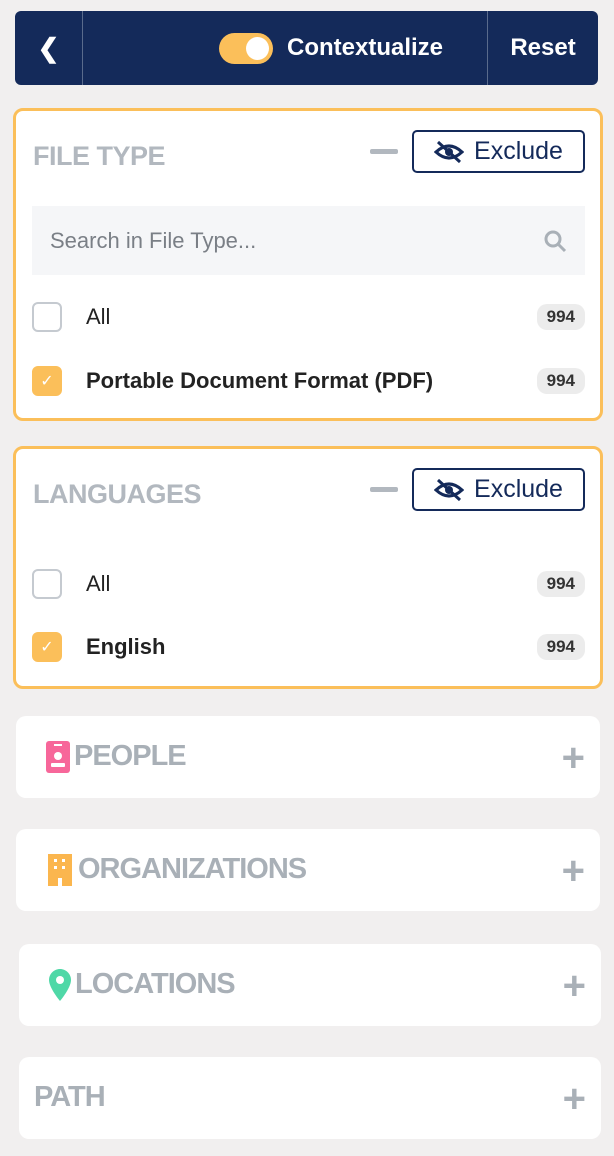 The image size is (614, 1156). What do you see at coordinates (308, 647) in the screenshot?
I see `facet-option: ✓ English 994` at bounding box center [308, 647].